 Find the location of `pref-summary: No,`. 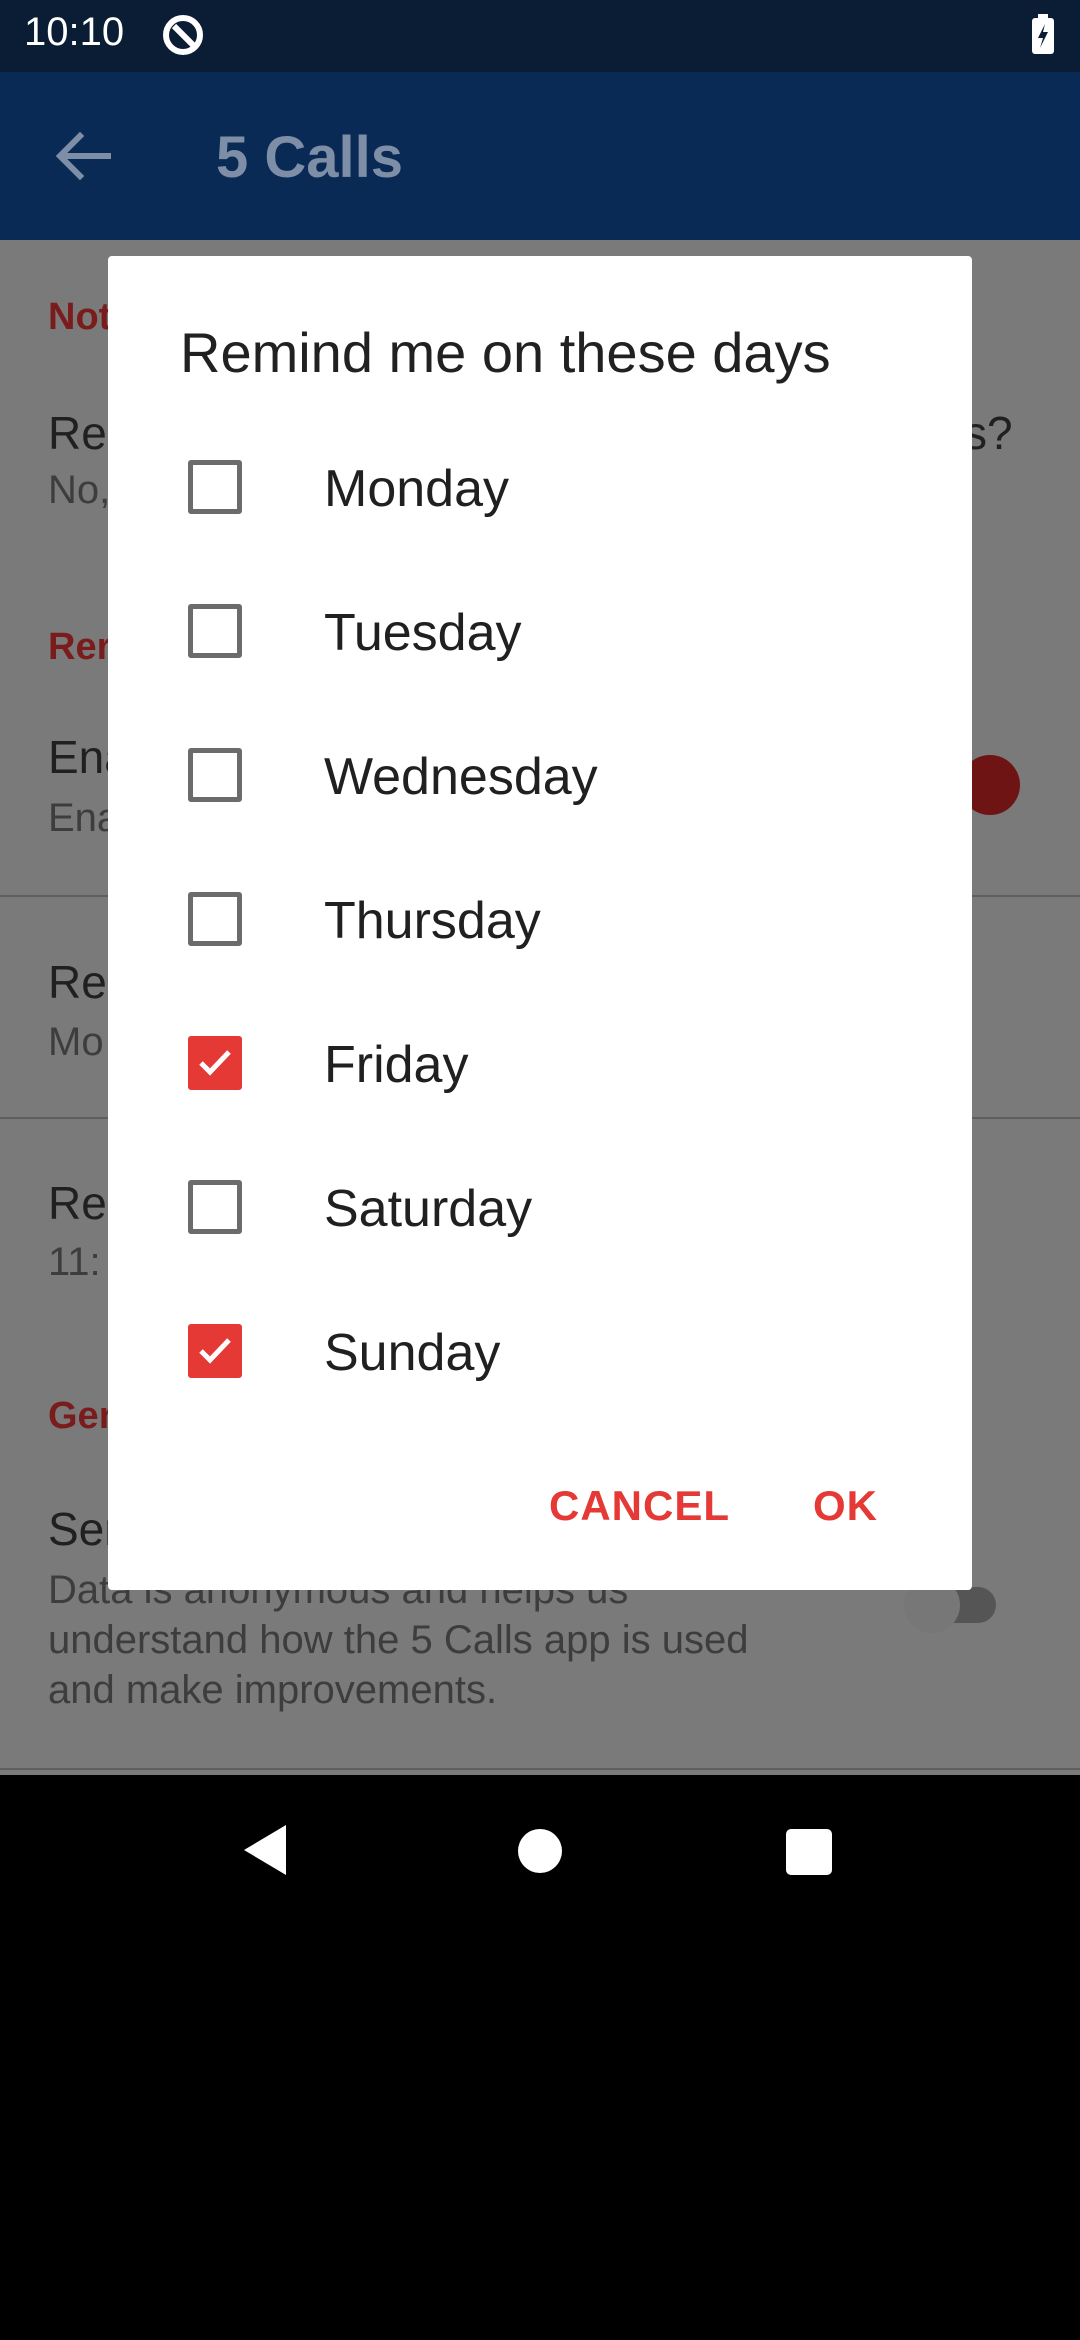

pref-summary: No, is located at coordinates (79, 490).